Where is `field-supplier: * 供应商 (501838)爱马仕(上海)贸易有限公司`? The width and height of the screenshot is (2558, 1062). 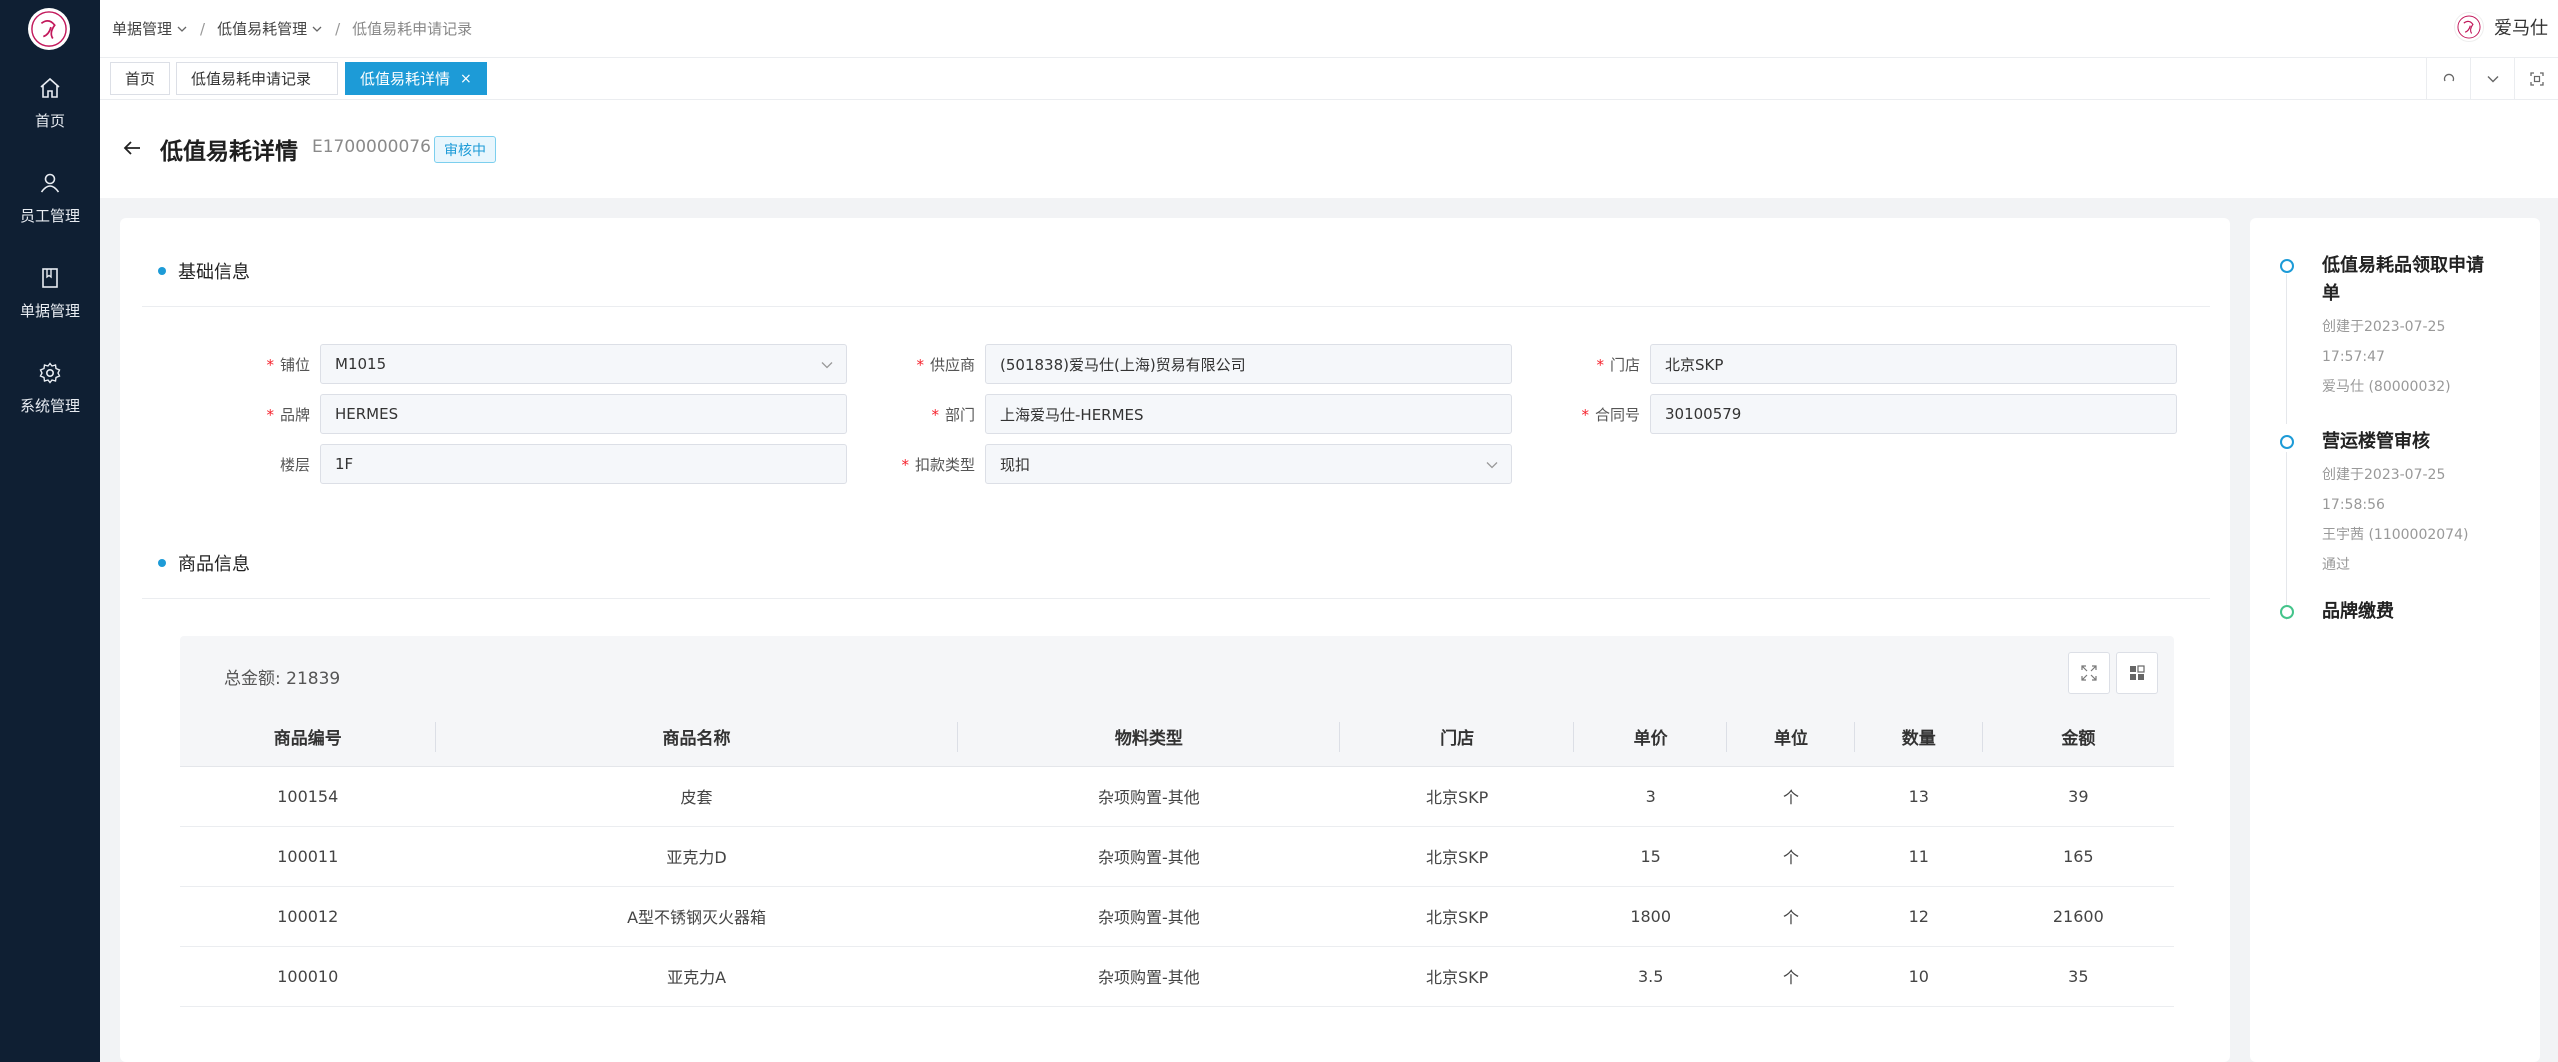 field-supplier: * 供应商 (501838)爱马仕(上海)贸易有限公司 is located at coordinates (1148, 364).